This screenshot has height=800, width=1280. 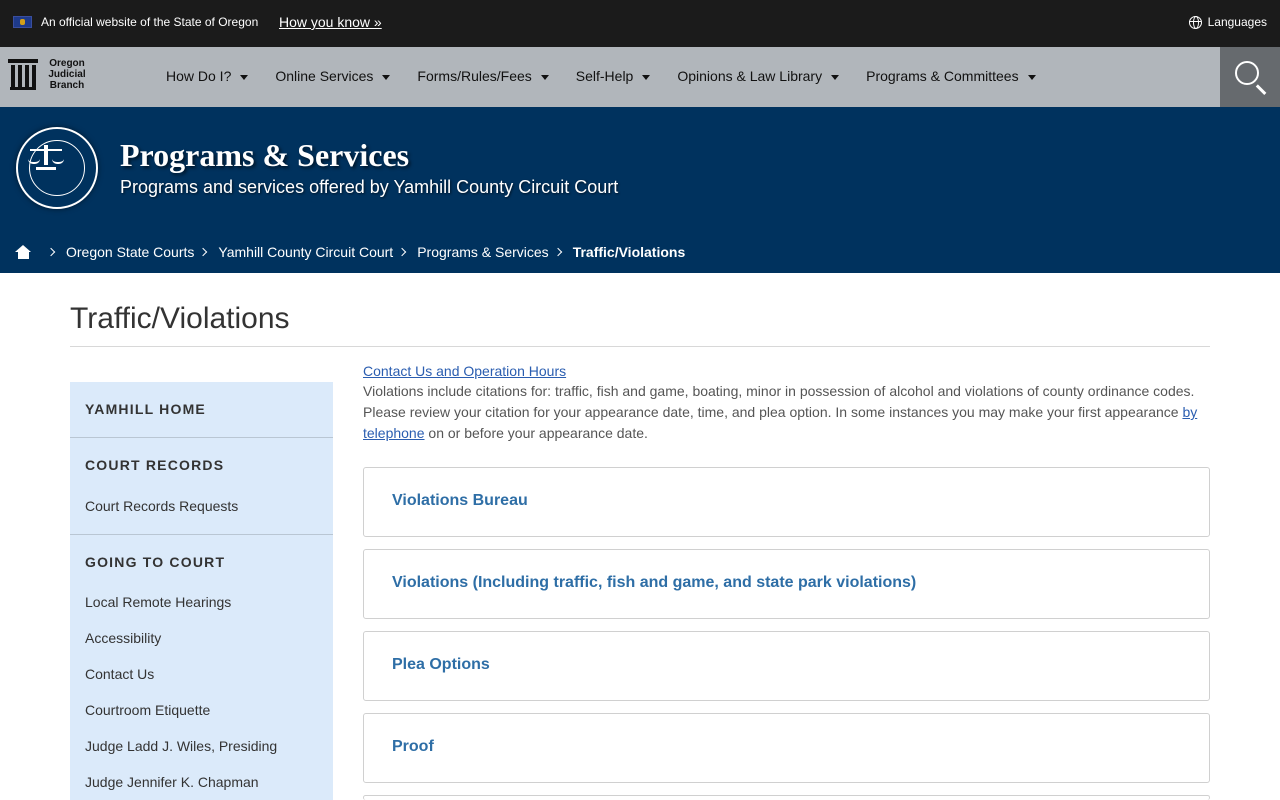 What do you see at coordinates (305, 252) in the screenshot?
I see `breadcrumb-yamhill-county-circuit-court: Yamhill County Circuit Court` at bounding box center [305, 252].